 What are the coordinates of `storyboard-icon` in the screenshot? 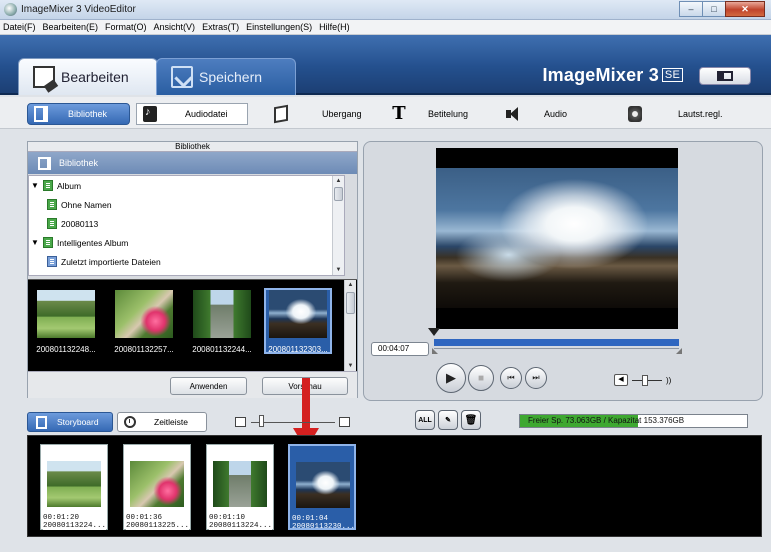 It's located at (41, 422).